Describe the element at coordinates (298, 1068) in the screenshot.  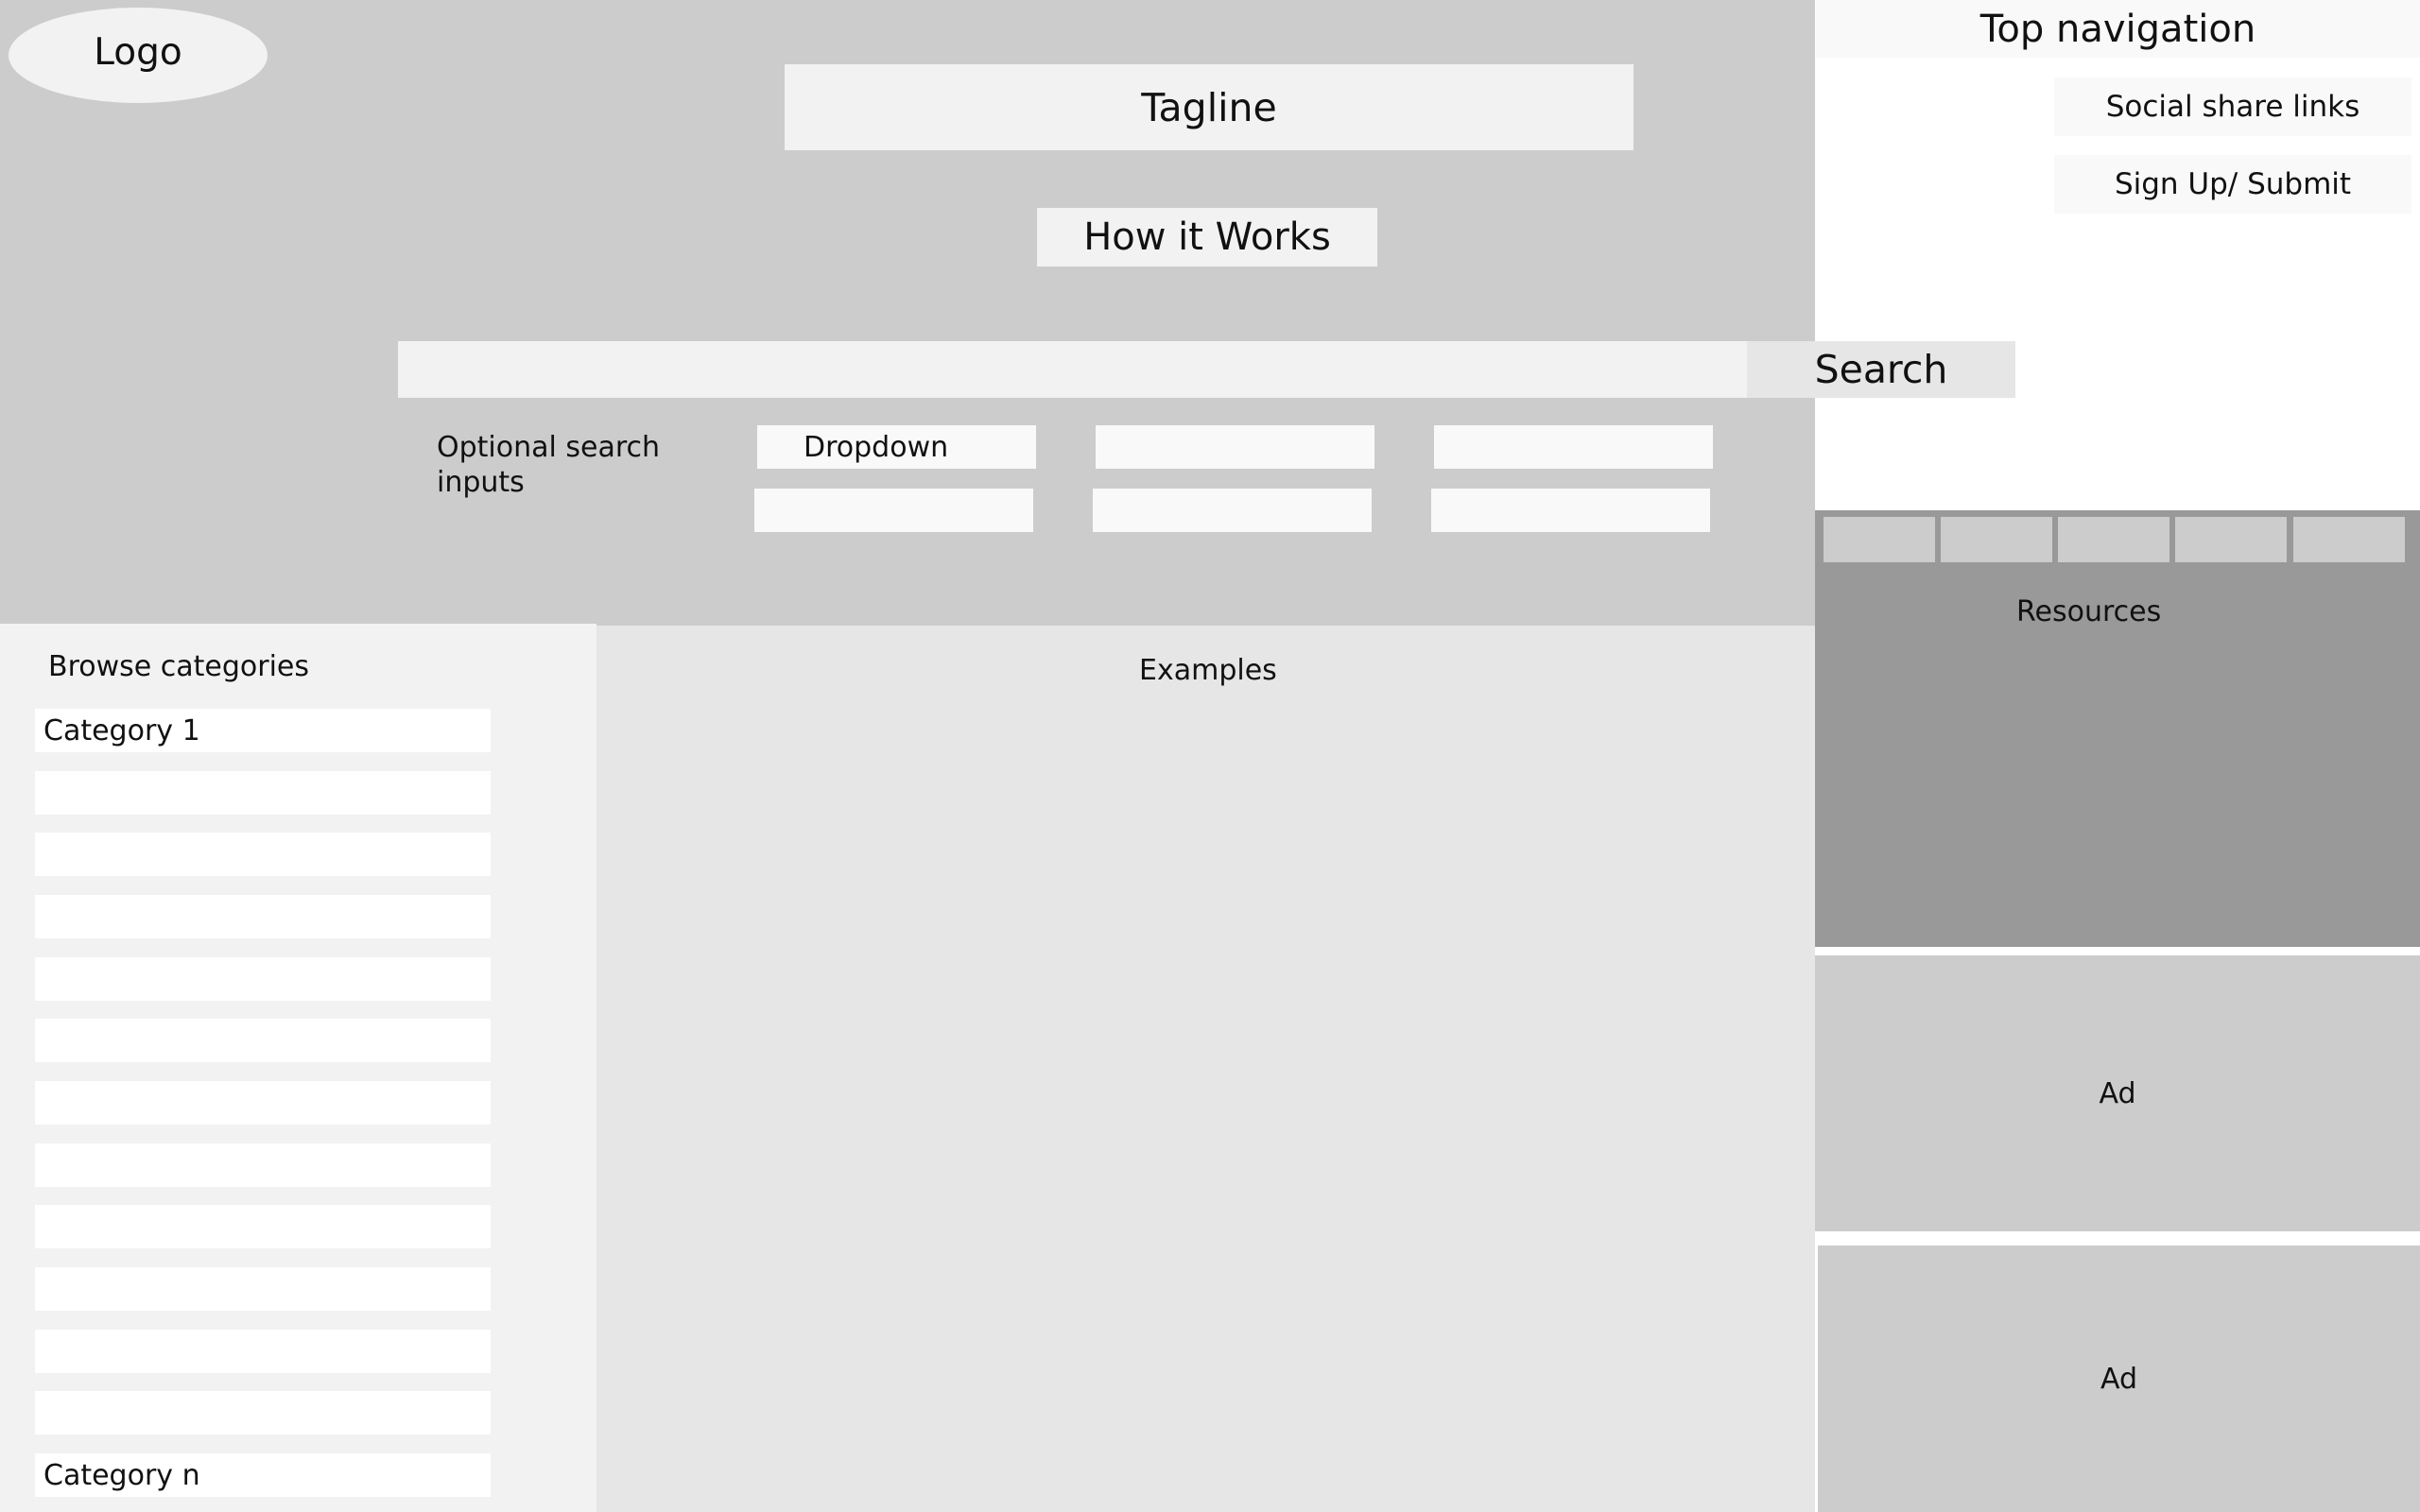
I see `browse-categories-panel` at that location.